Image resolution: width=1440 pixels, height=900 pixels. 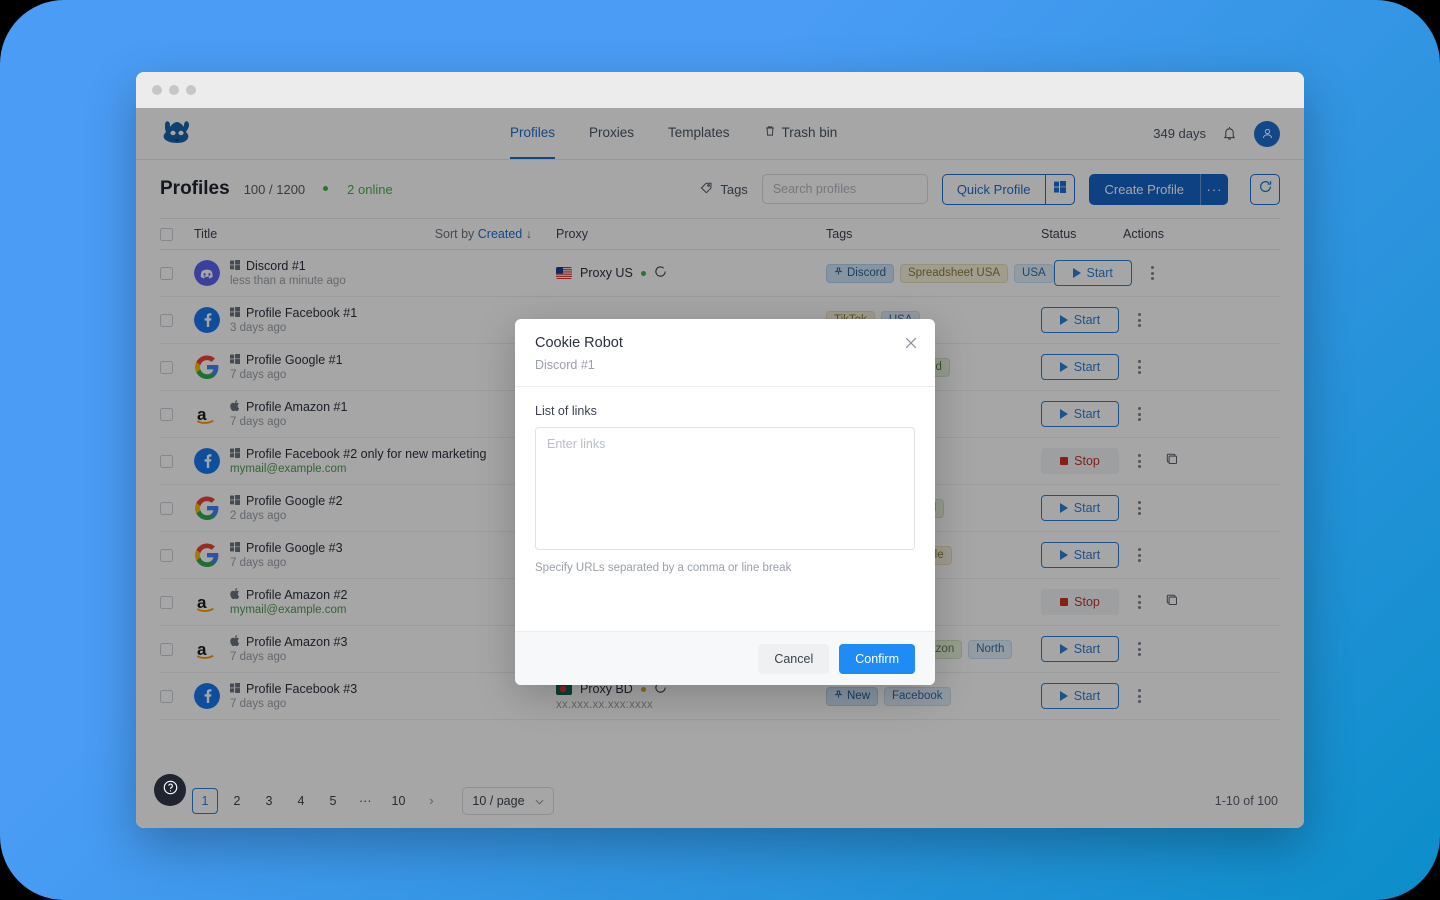 What do you see at coordinates (725, 658) in the screenshot?
I see `modal-footer: Cancel Confirm` at bounding box center [725, 658].